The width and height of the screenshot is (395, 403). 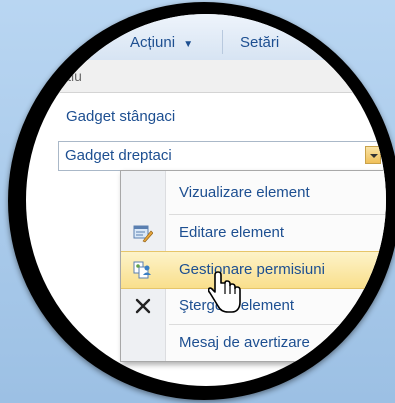 I want to click on list-item: Gadget stângaci, so click(x=120, y=116).